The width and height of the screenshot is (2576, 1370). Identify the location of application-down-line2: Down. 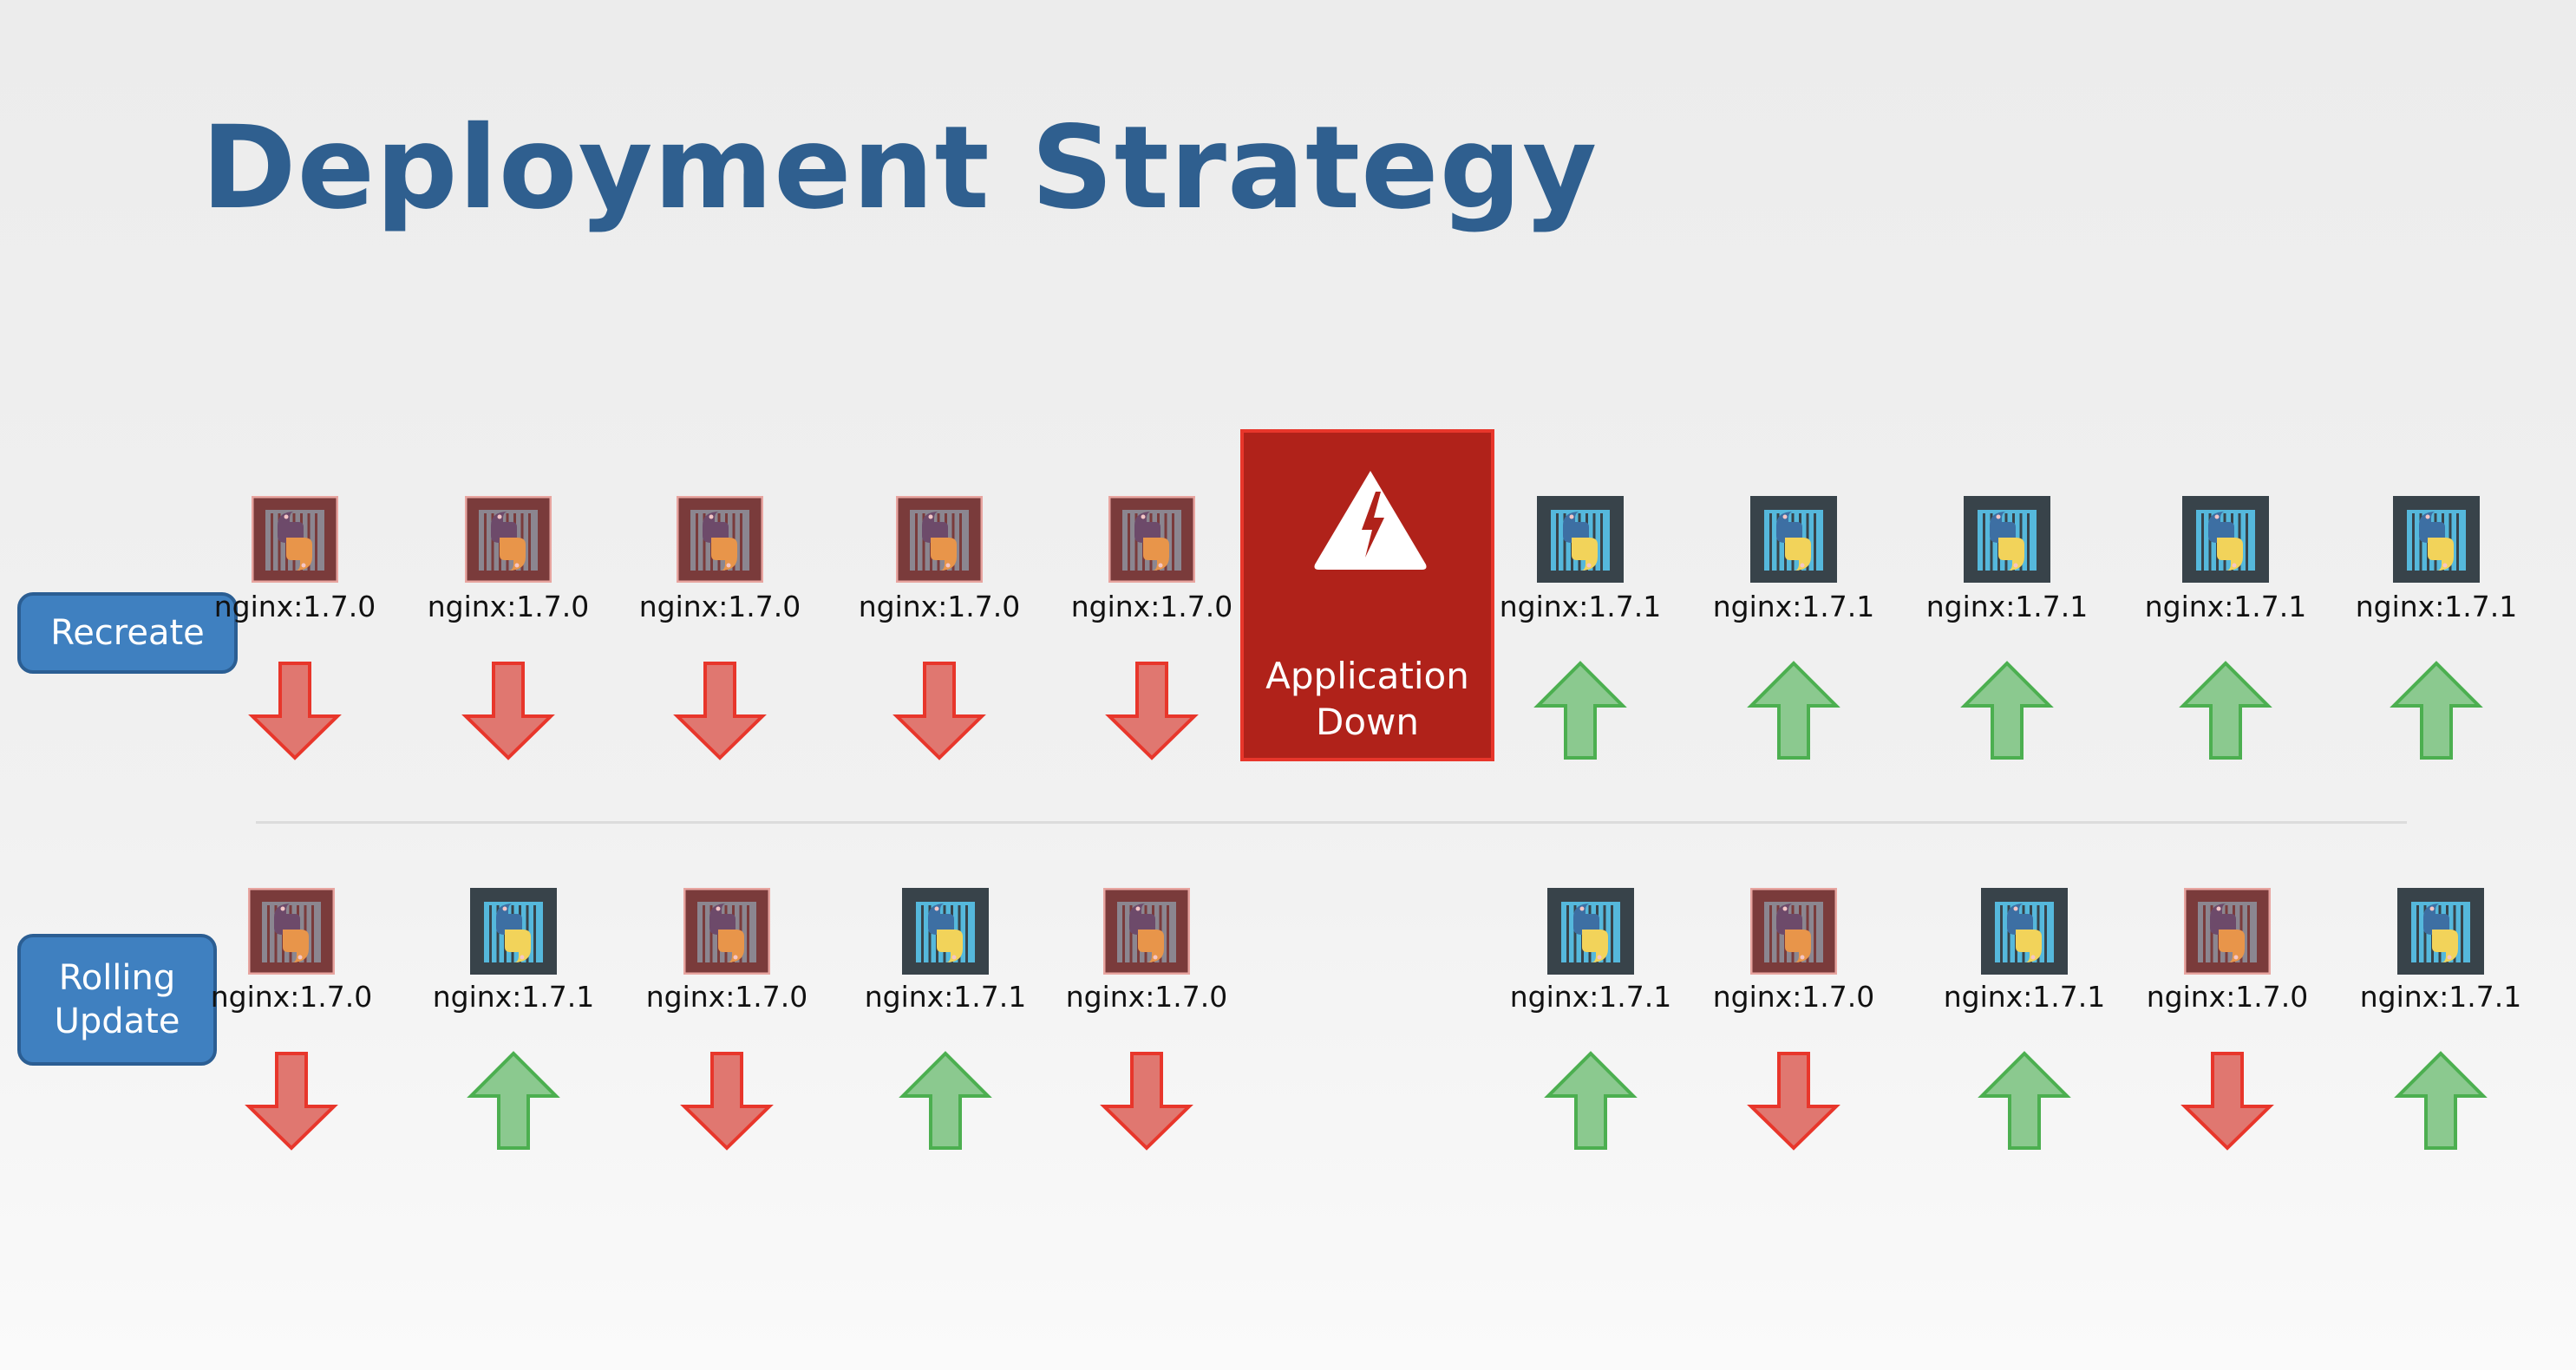
(1367, 721).